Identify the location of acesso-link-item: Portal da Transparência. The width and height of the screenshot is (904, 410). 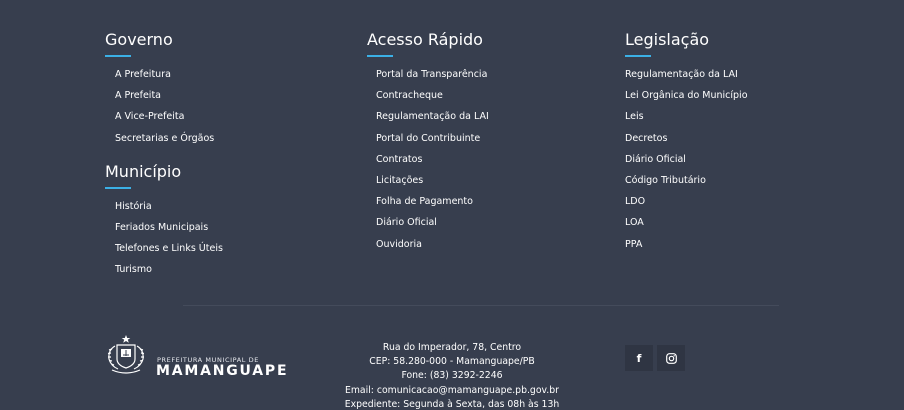
(428, 74).